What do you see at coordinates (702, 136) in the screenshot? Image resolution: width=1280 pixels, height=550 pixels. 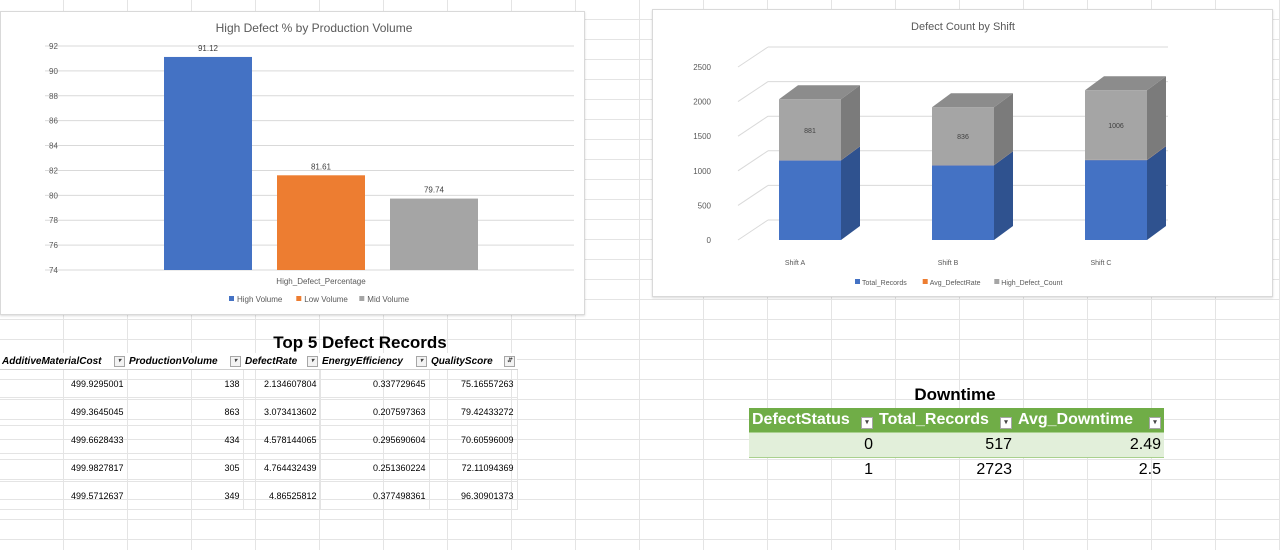 I see `y-tick-label: 1500` at bounding box center [702, 136].